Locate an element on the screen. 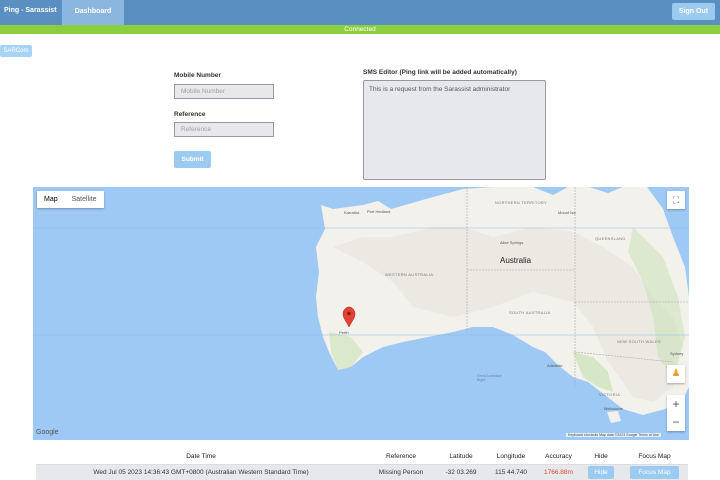 This screenshot has width=720, height=480. zoom-out-icon: − is located at coordinates (676, 422).